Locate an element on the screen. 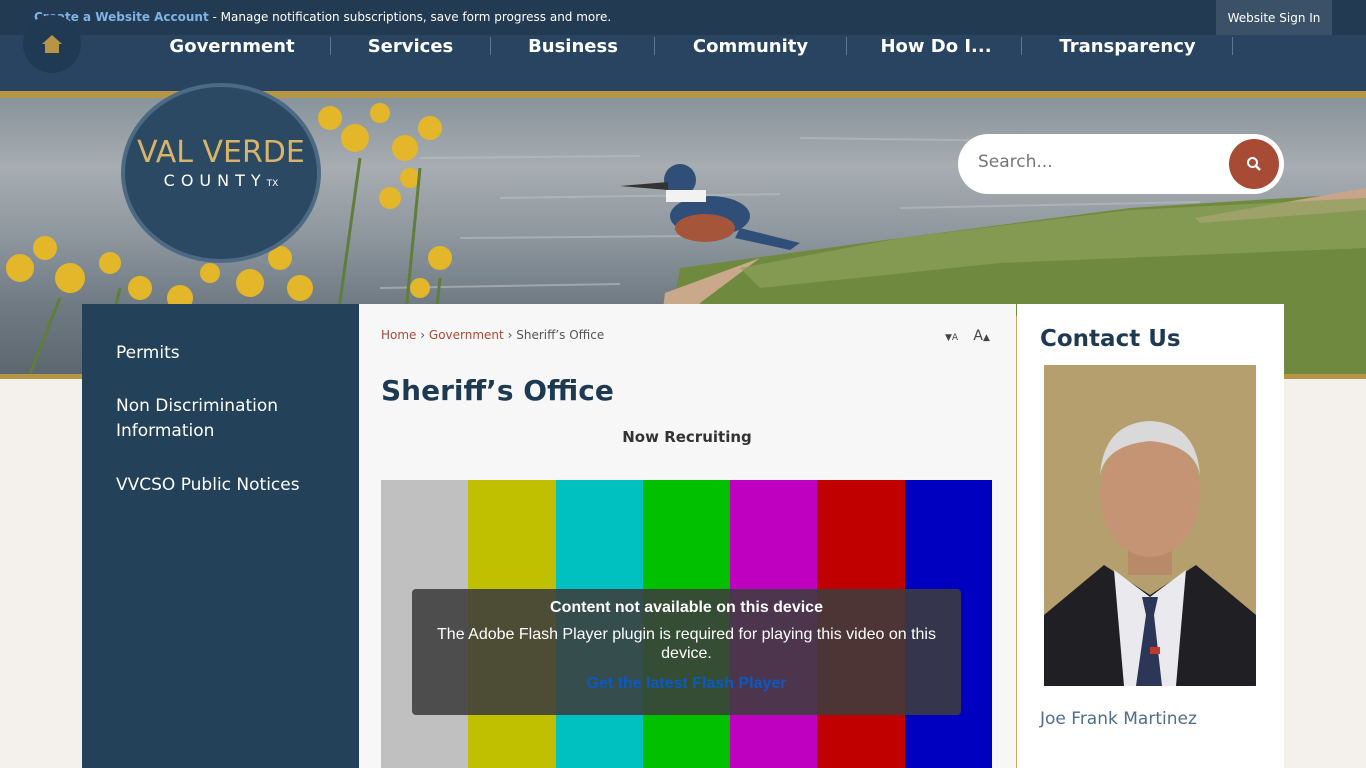  font-size-controls: ▼A A▲ is located at coordinates (967, 336).